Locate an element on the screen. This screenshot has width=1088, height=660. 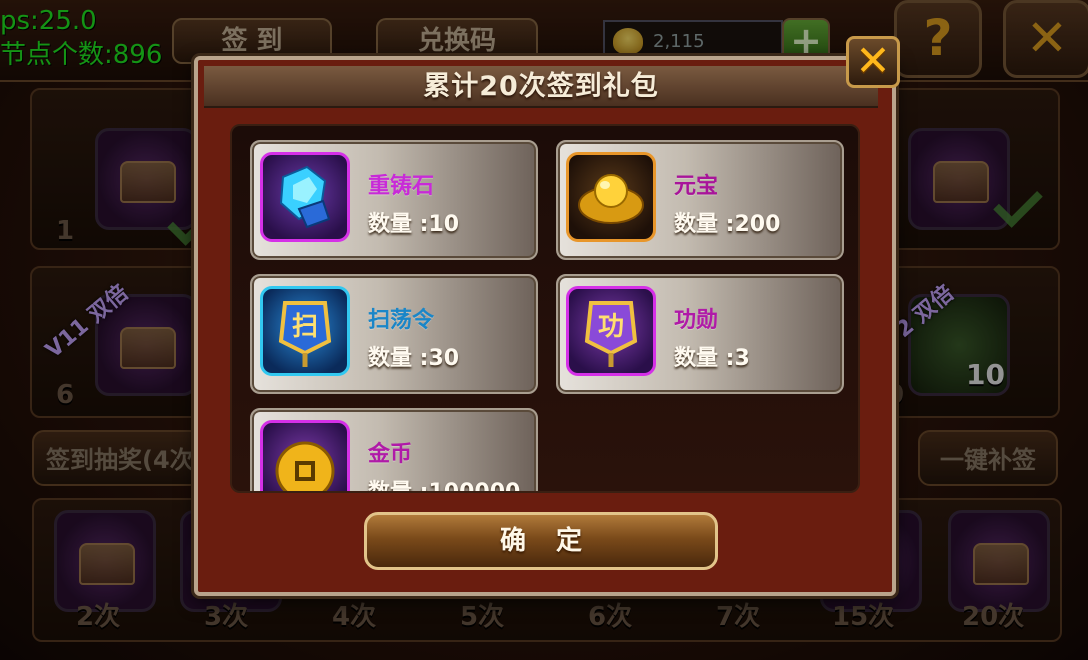
item-name: 扫荡令 is located at coordinates (401, 320).